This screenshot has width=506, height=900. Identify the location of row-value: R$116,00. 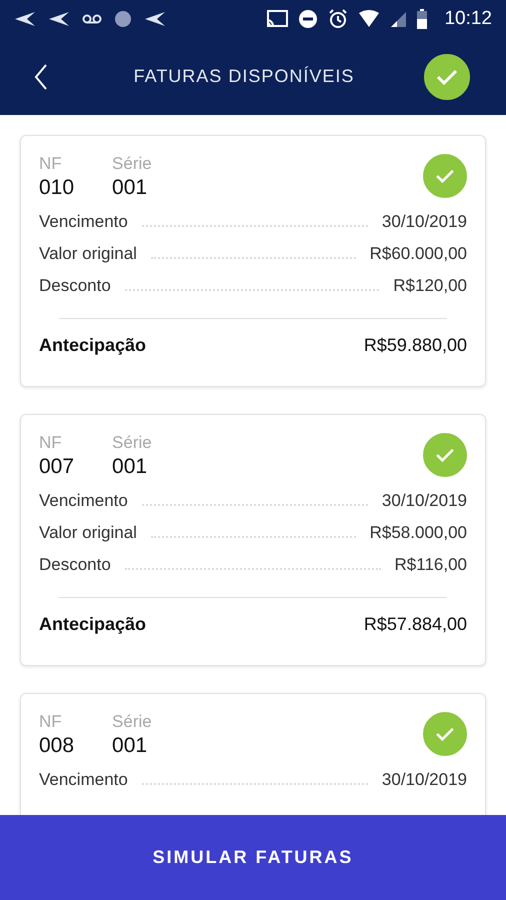
(430, 565).